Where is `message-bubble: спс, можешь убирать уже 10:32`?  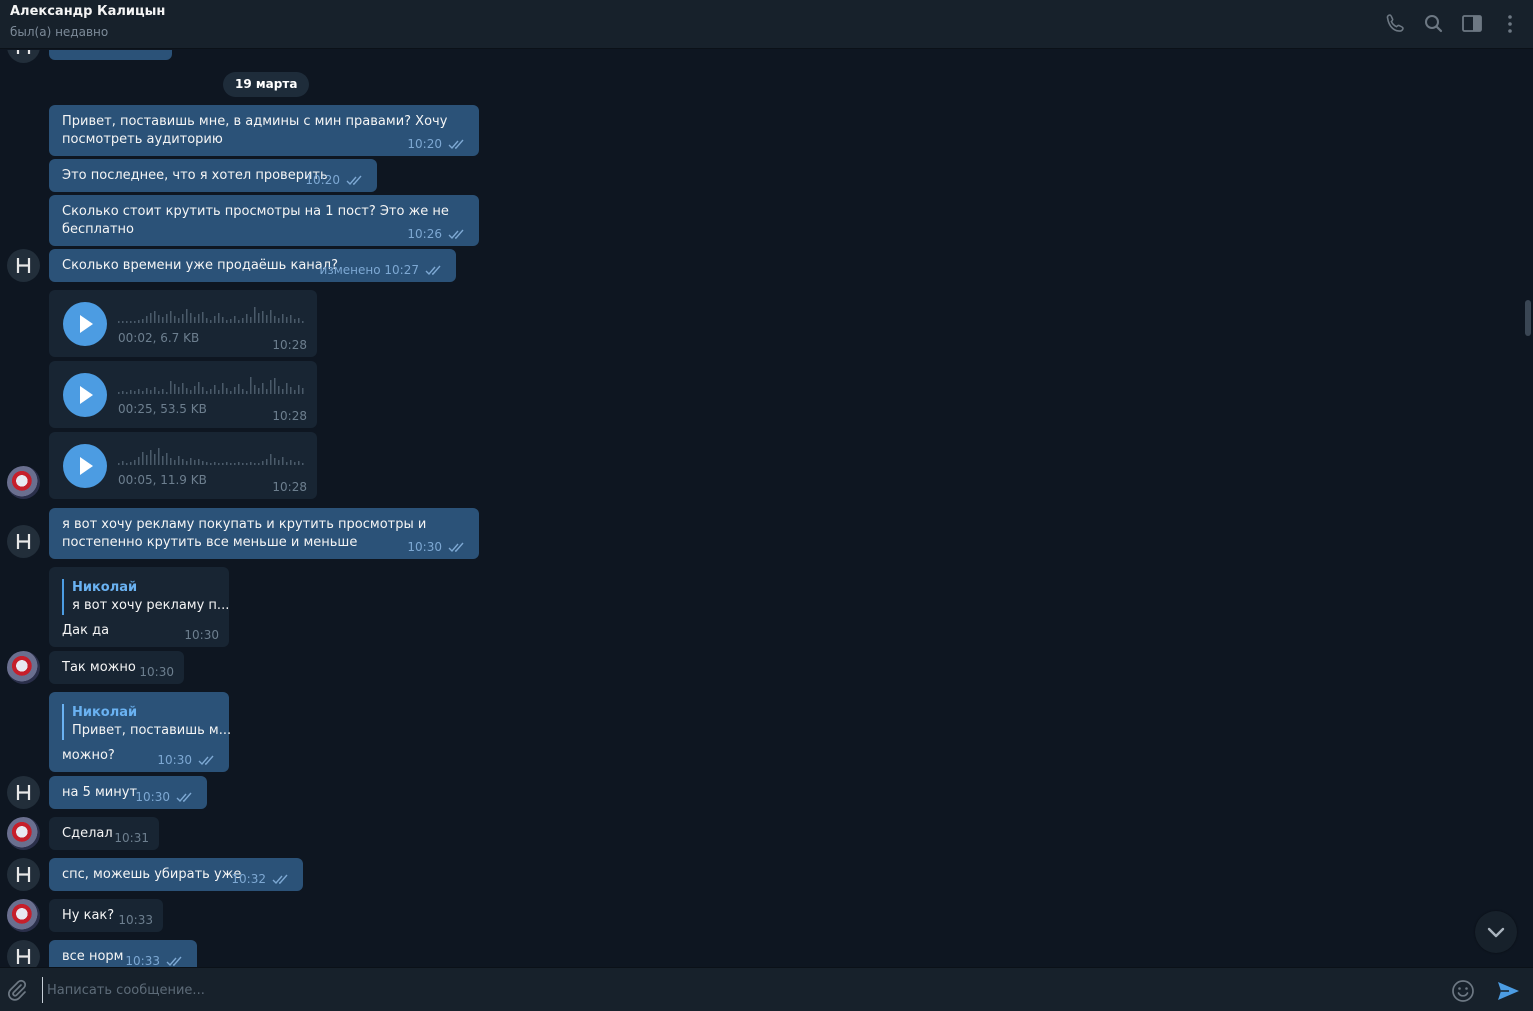
message-bubble: спс, можешь убирать уже 10:32 is located at coordinates (176, 874).